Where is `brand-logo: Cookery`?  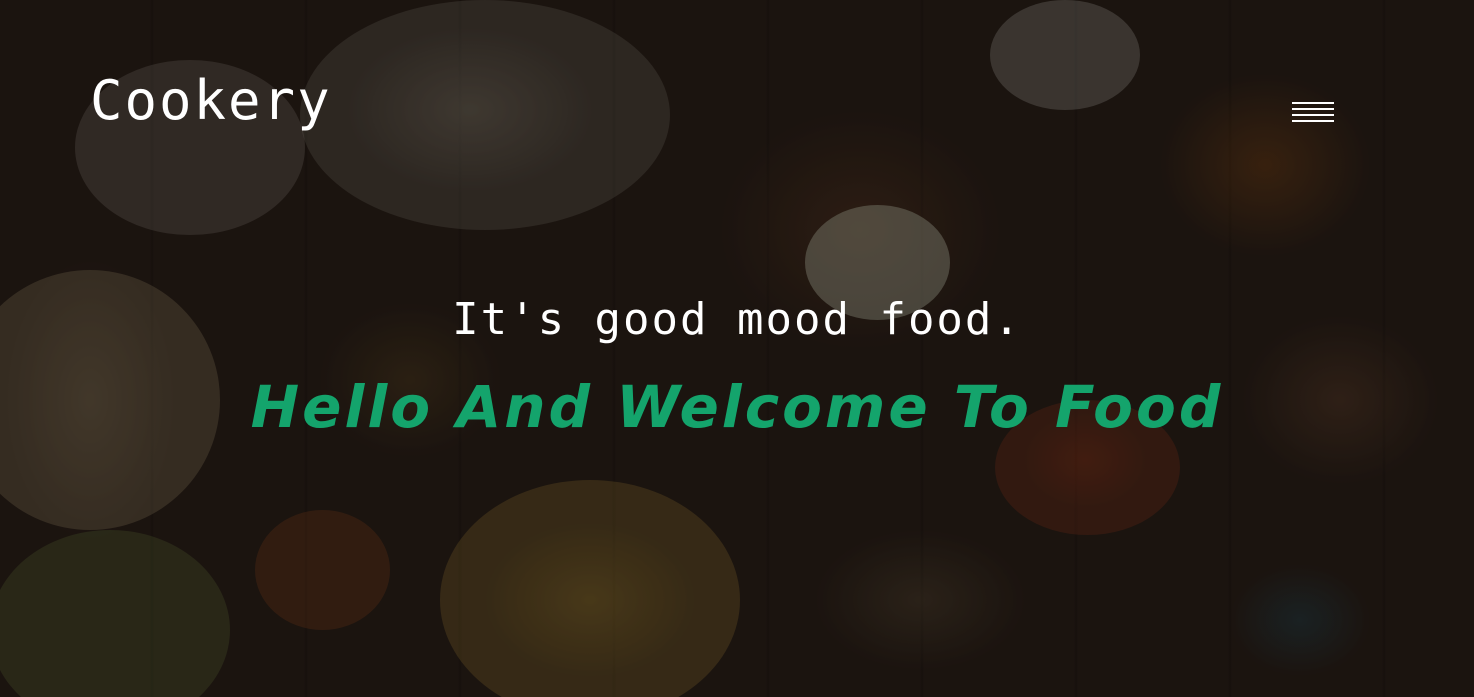
brand-logo: Cookery is located at coordinates (211, 101).